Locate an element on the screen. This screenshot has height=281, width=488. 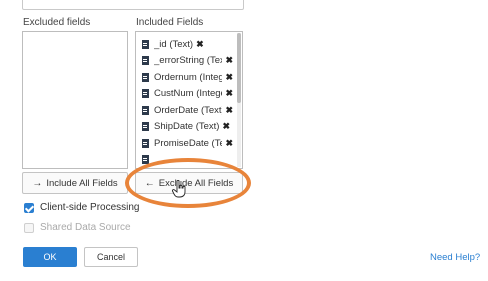
need-help-link: Need Help? is located at coordinates (455, 257).